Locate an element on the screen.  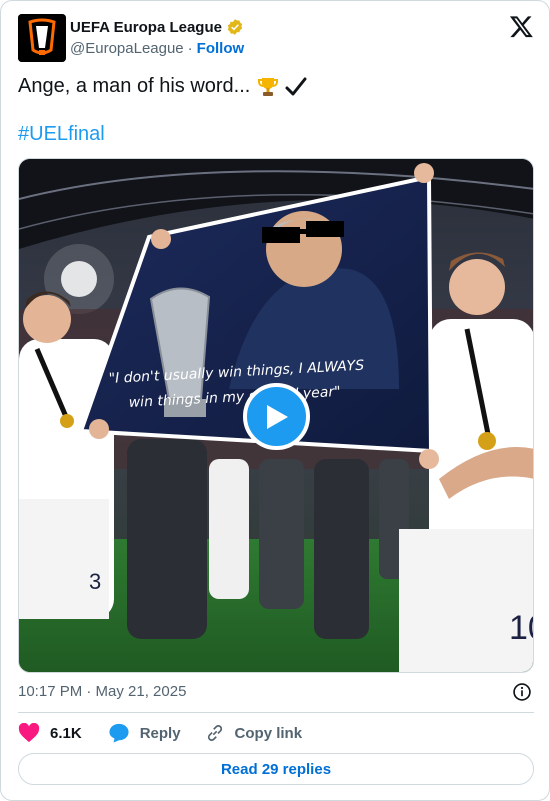
copy-link-label: Copy link is located at coordinates (268, 733).